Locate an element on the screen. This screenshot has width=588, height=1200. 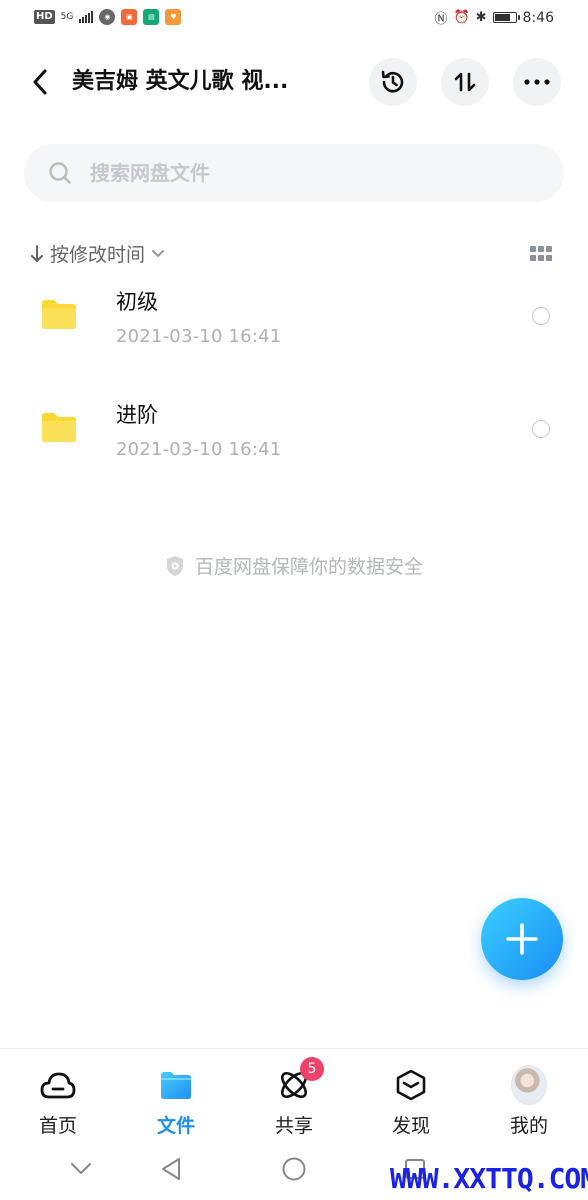
tab-discover: 发现 is located at coordinates (411, 1102).